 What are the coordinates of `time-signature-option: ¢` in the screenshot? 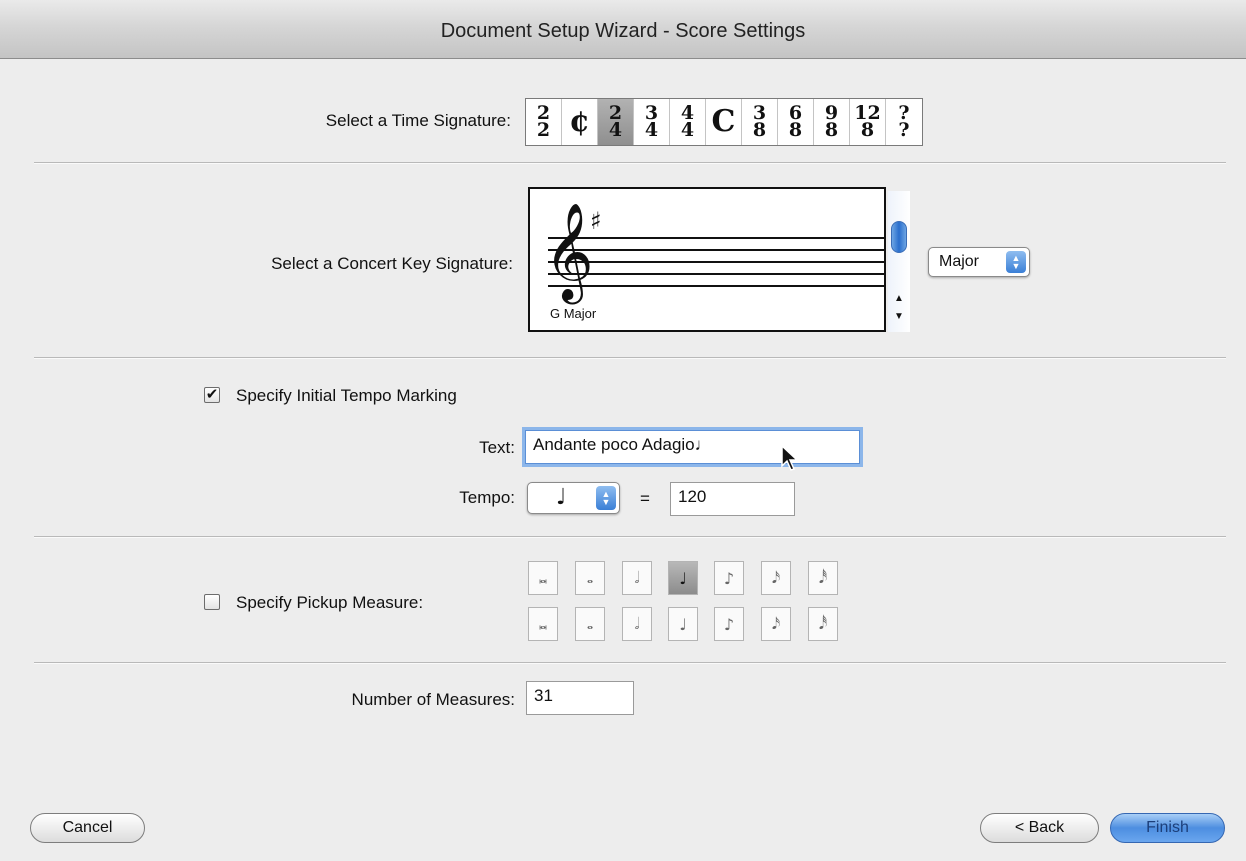 It's located at (580, 122).